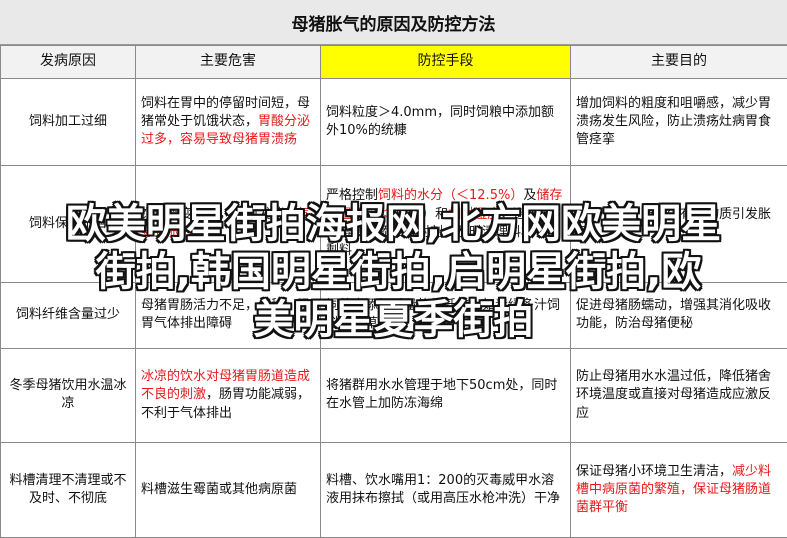 The width and height of the screenshot is (787, 538). Describe the element at coordinates (393, 320) in the screenshot. I see `watermark-line: 美明星夏季街拍` at that location.